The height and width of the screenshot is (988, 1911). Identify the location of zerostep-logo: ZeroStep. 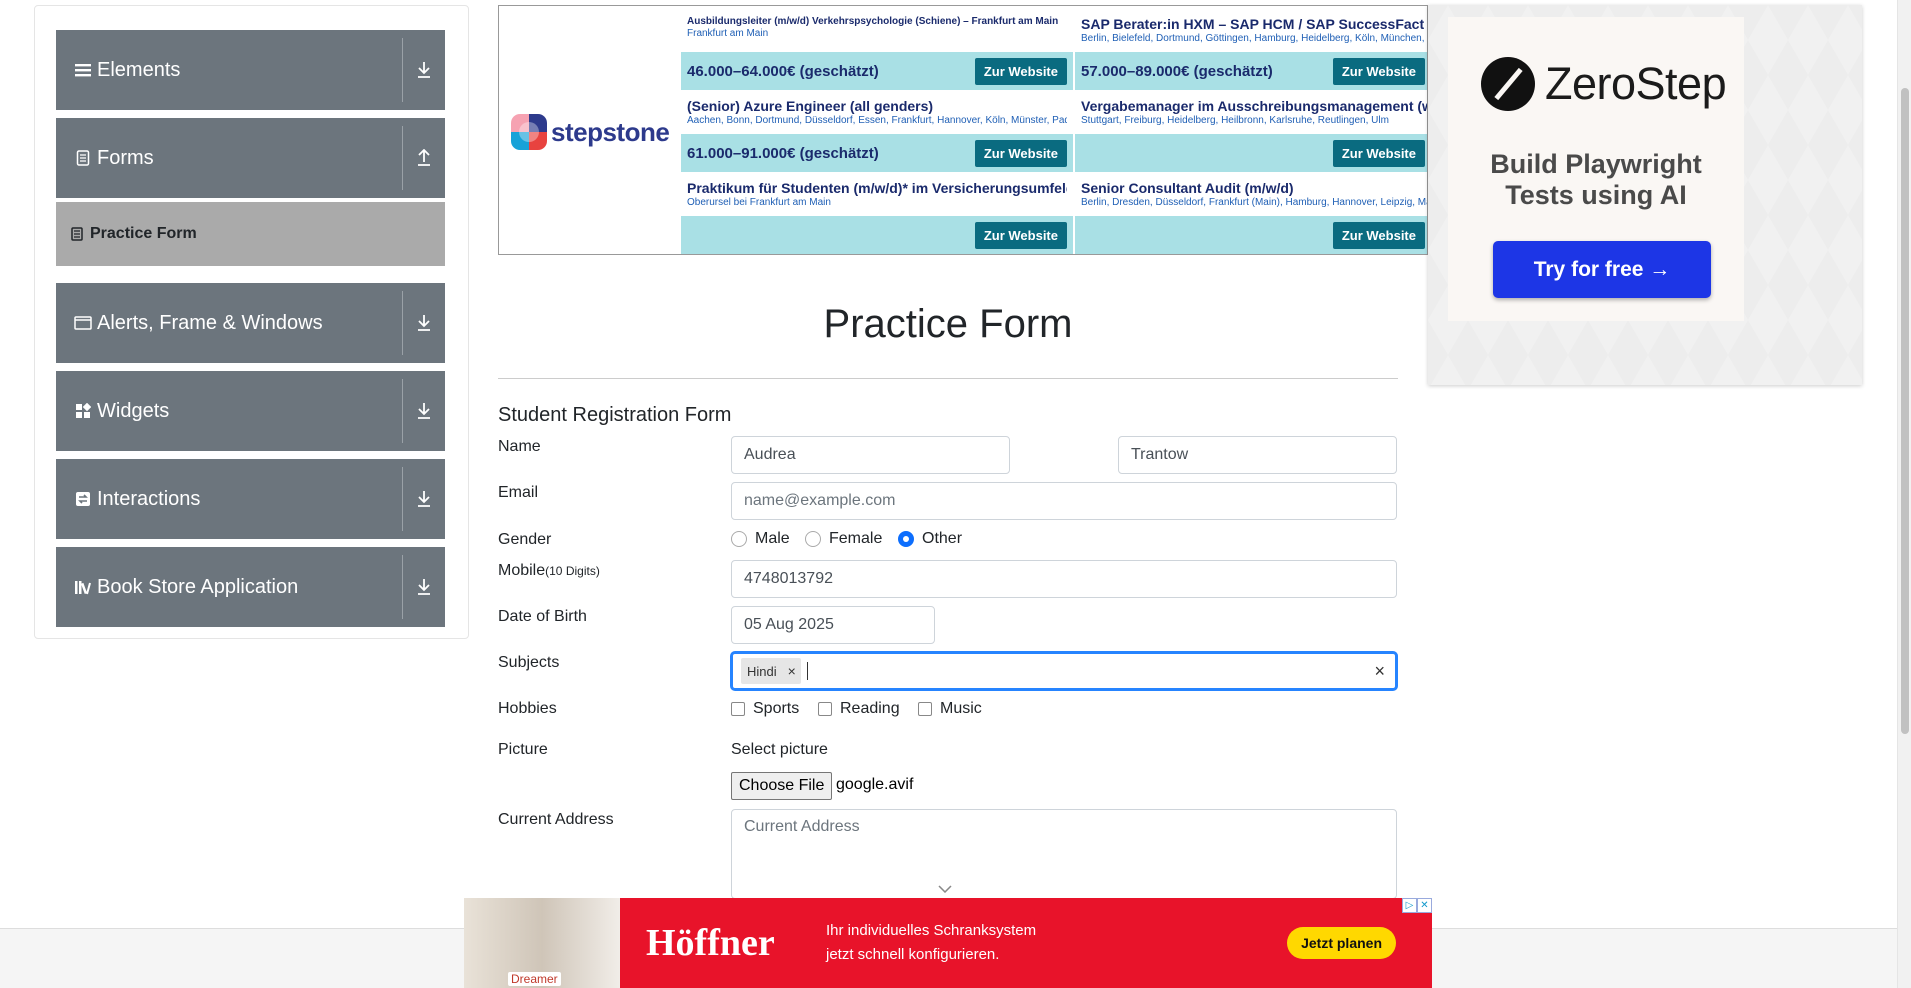
(1604, 84).